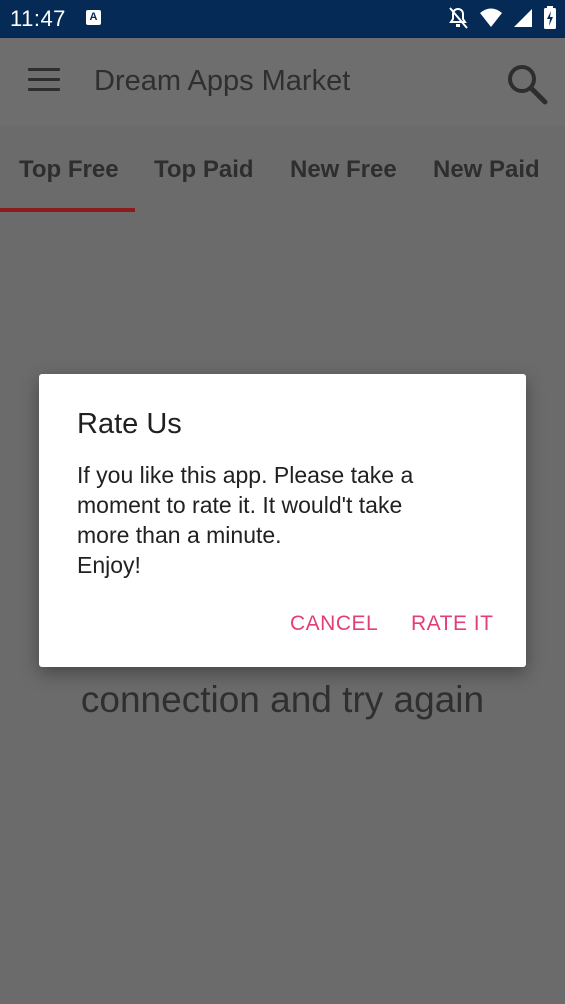 This screenshot has width=565, height=1004. What do you see at coordinates (282, 699) in the screenshot?
I see `connection-error-message: connection and try again` at bounding box center [282, 699].